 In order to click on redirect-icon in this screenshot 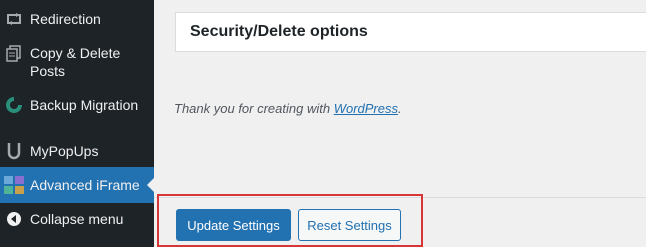, I will do `click(14, 19)`.